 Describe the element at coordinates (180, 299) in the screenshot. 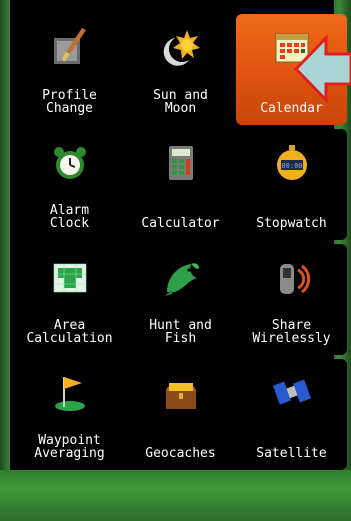

I see `tile-hunt-and-fish: Hunt and Fish` at that location.